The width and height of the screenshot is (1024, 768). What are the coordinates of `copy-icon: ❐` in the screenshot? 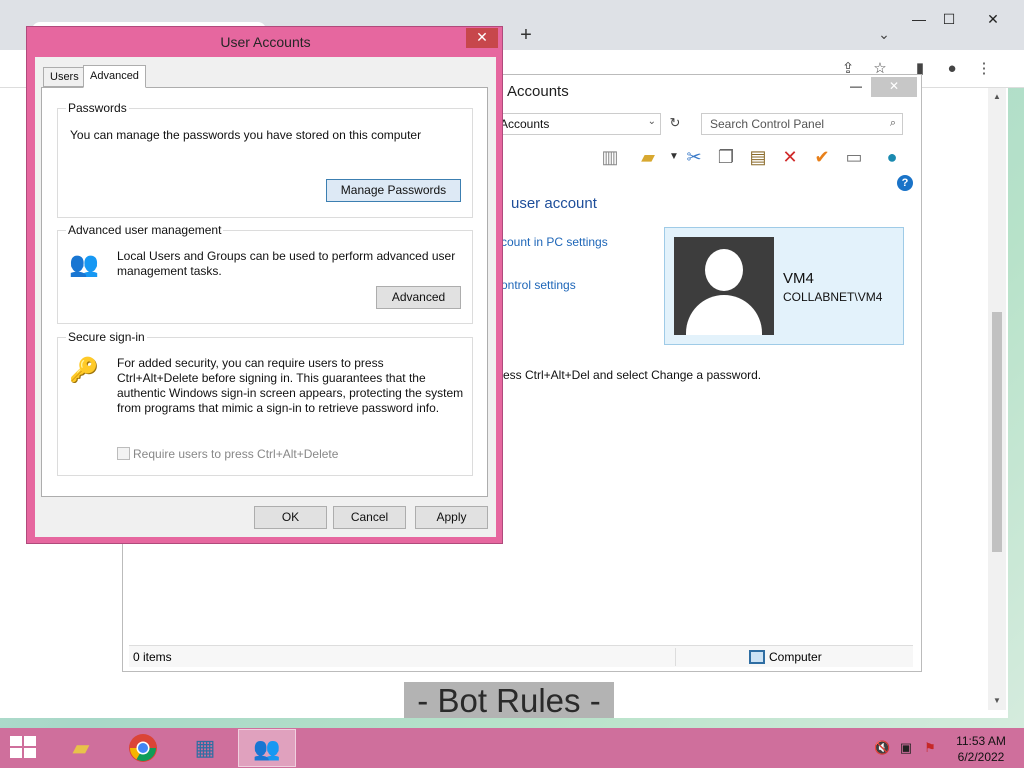 It's located at (726, 157).